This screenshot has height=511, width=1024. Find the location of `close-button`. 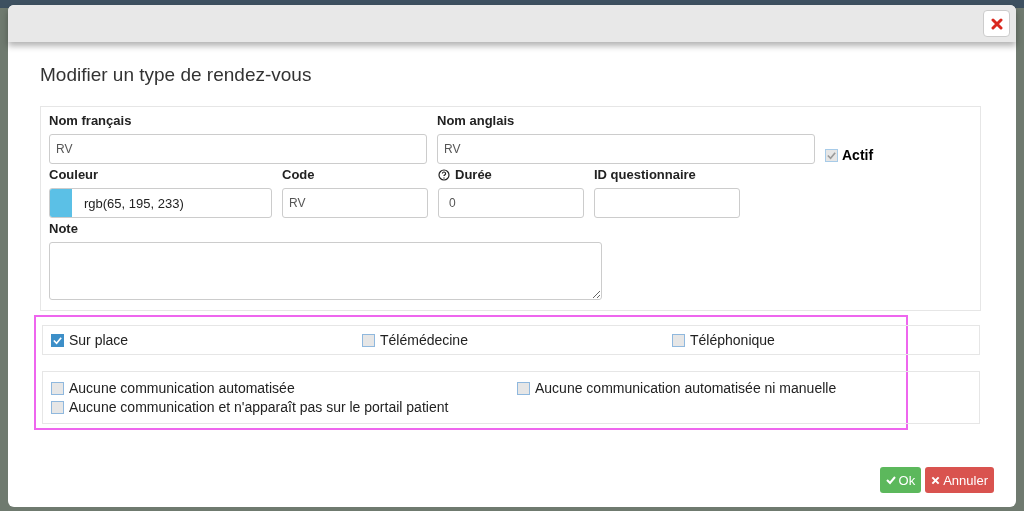

close-button is located at coordinates (996, 23).